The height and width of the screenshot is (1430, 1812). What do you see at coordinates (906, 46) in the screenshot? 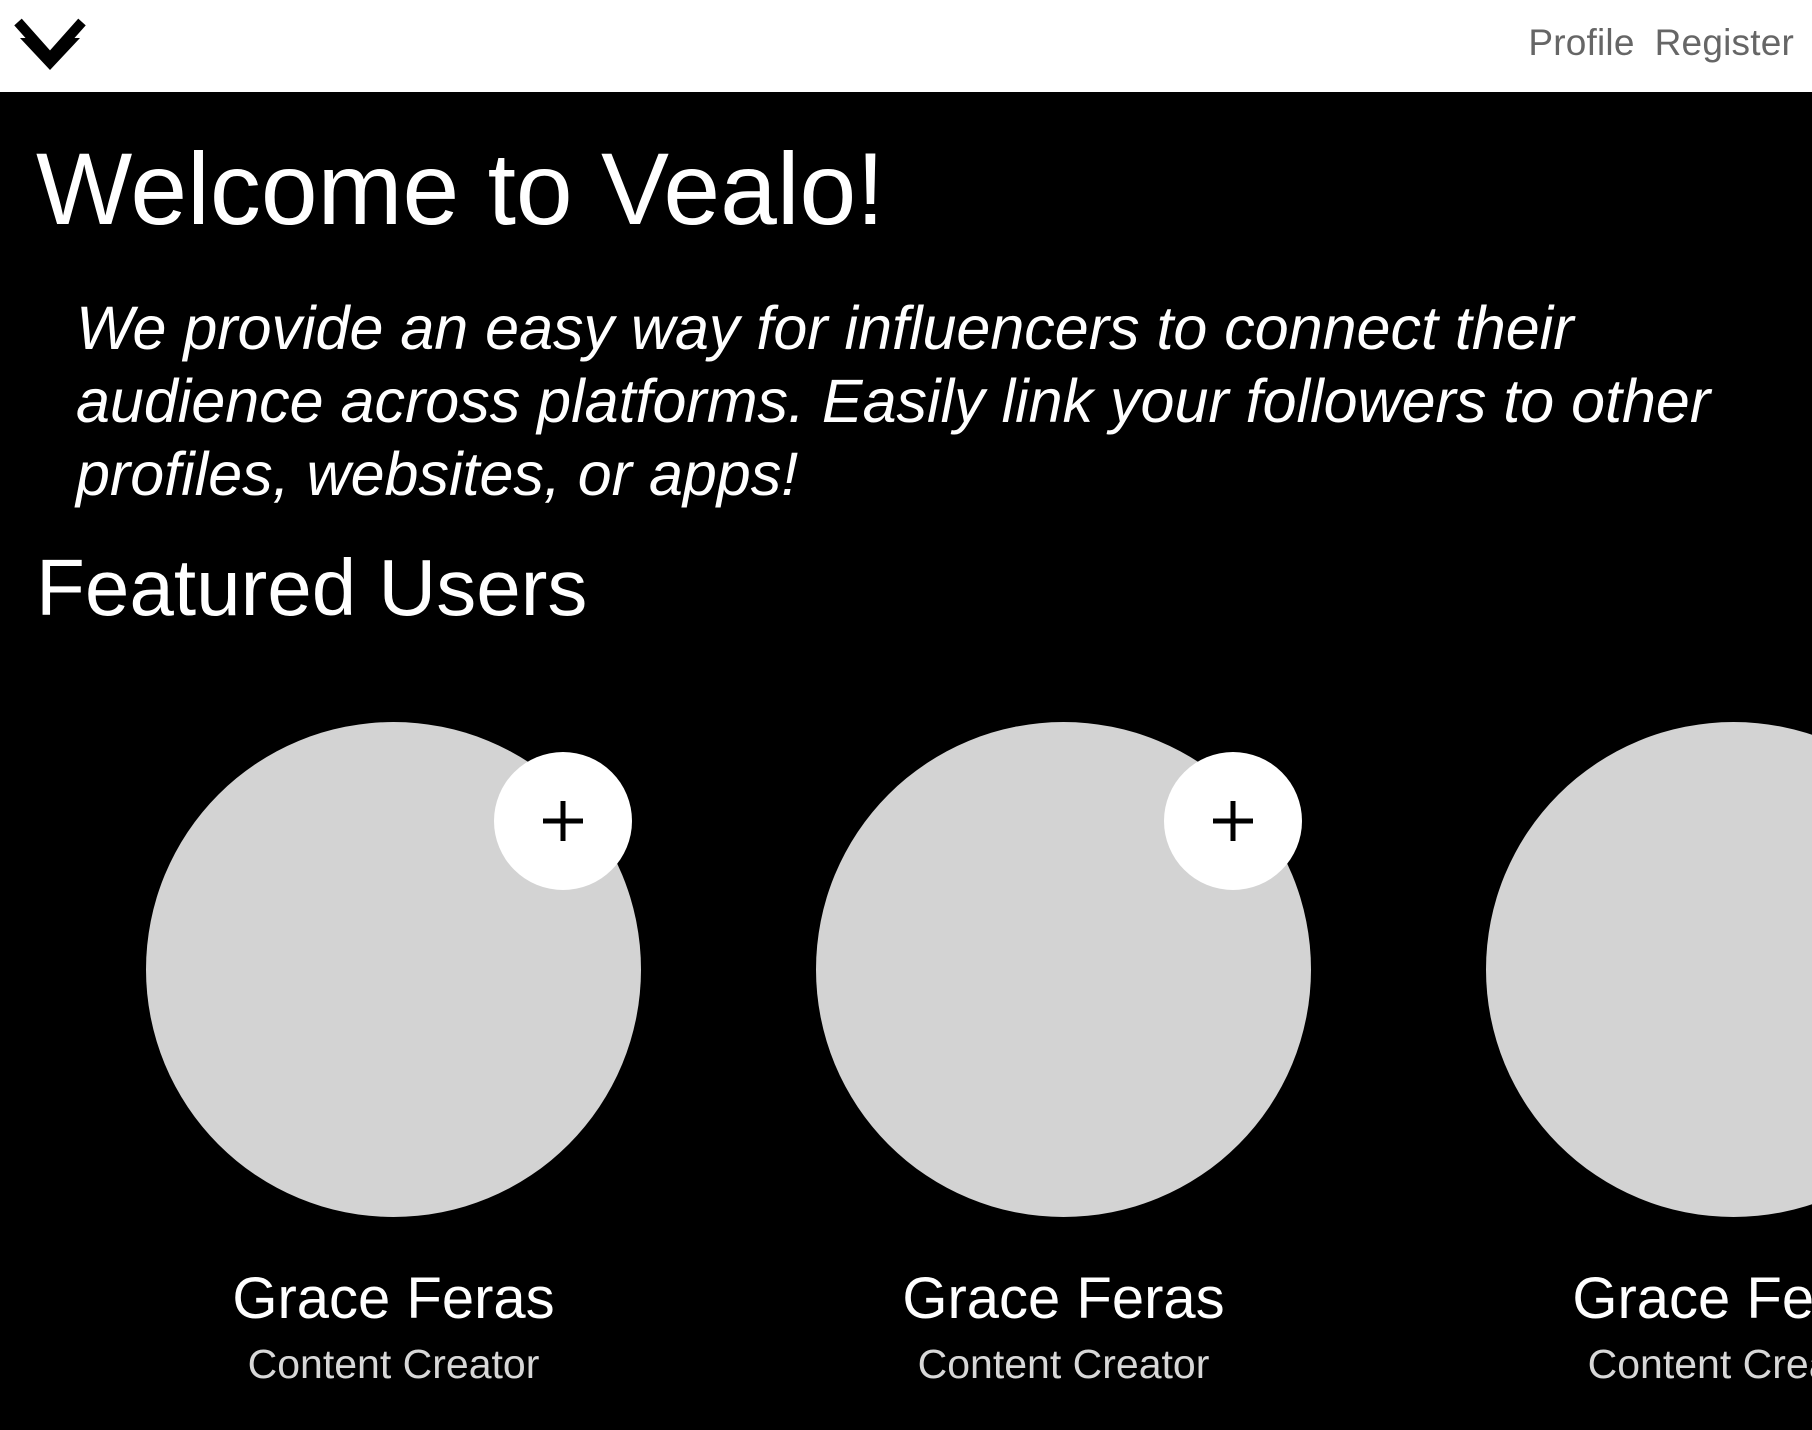
I see `top-navbar: Profile Register` at bounding box center [906, 46].